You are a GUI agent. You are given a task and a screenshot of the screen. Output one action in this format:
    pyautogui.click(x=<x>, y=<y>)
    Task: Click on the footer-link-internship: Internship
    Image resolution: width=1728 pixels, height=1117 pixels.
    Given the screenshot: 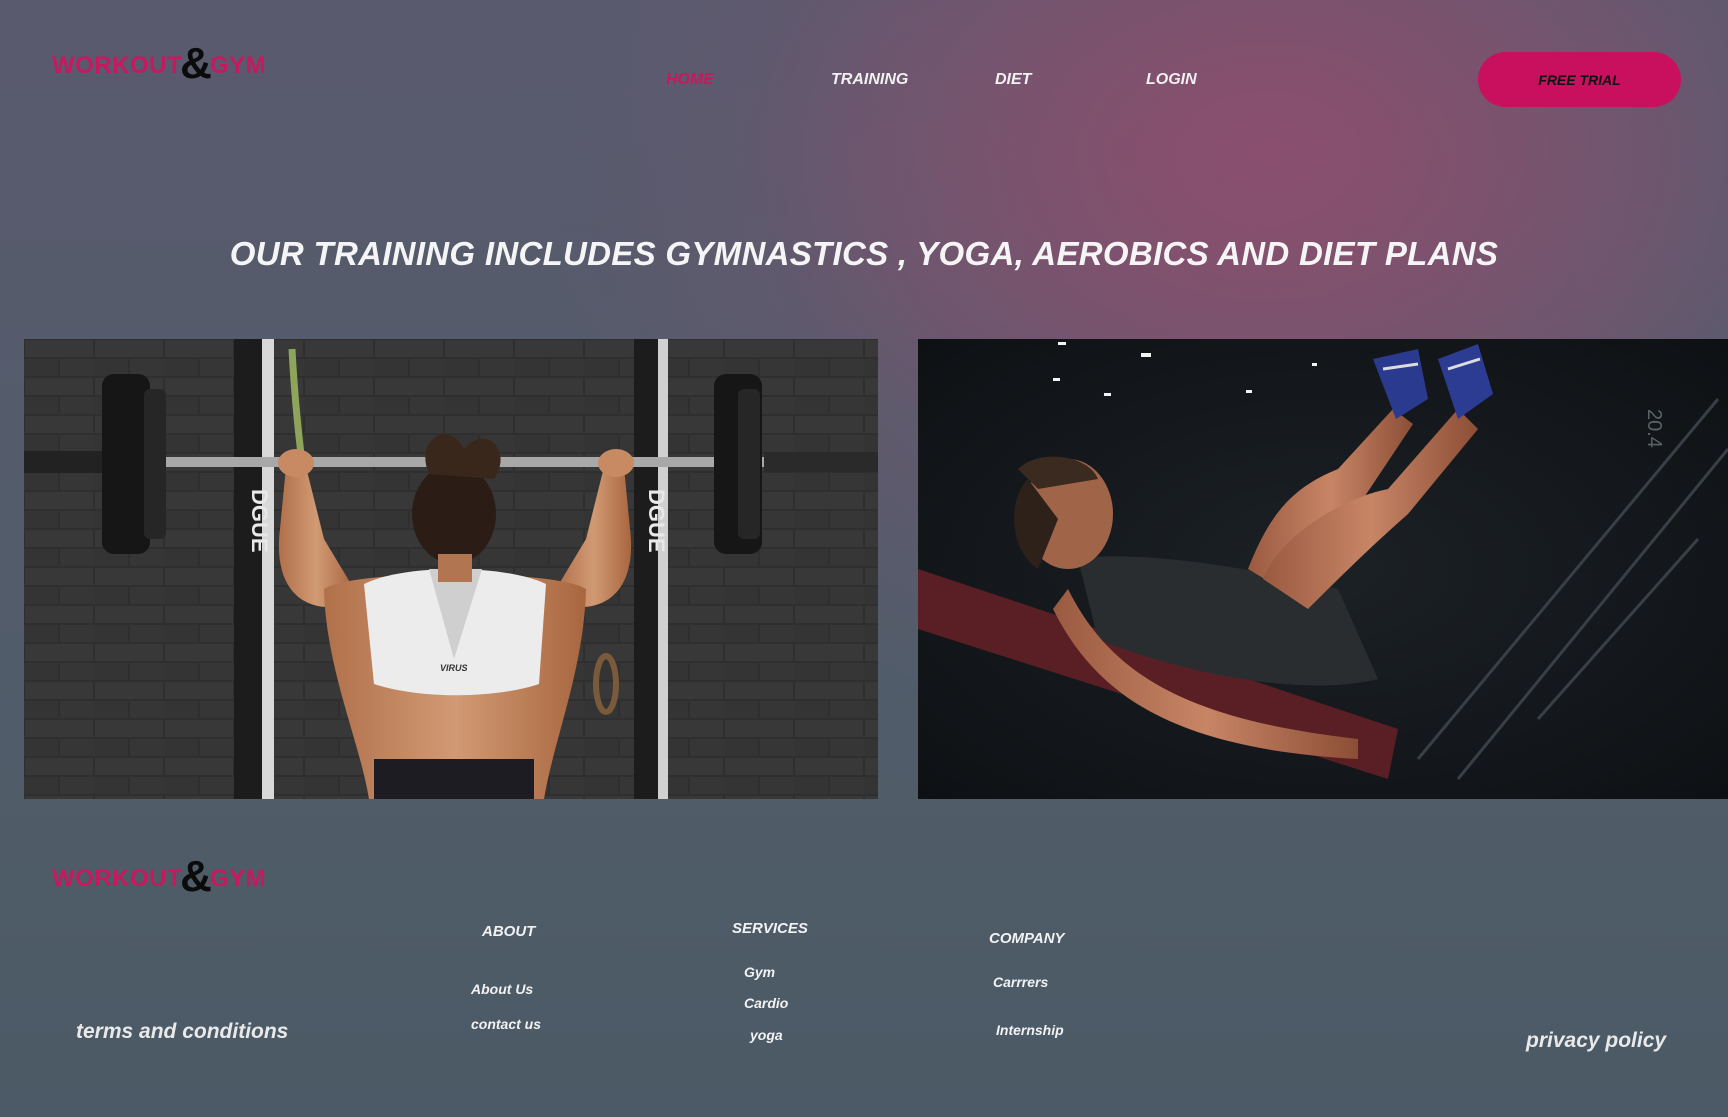 What is the action you would take?
    pyautogui.click(x=1030, y=1030)
    